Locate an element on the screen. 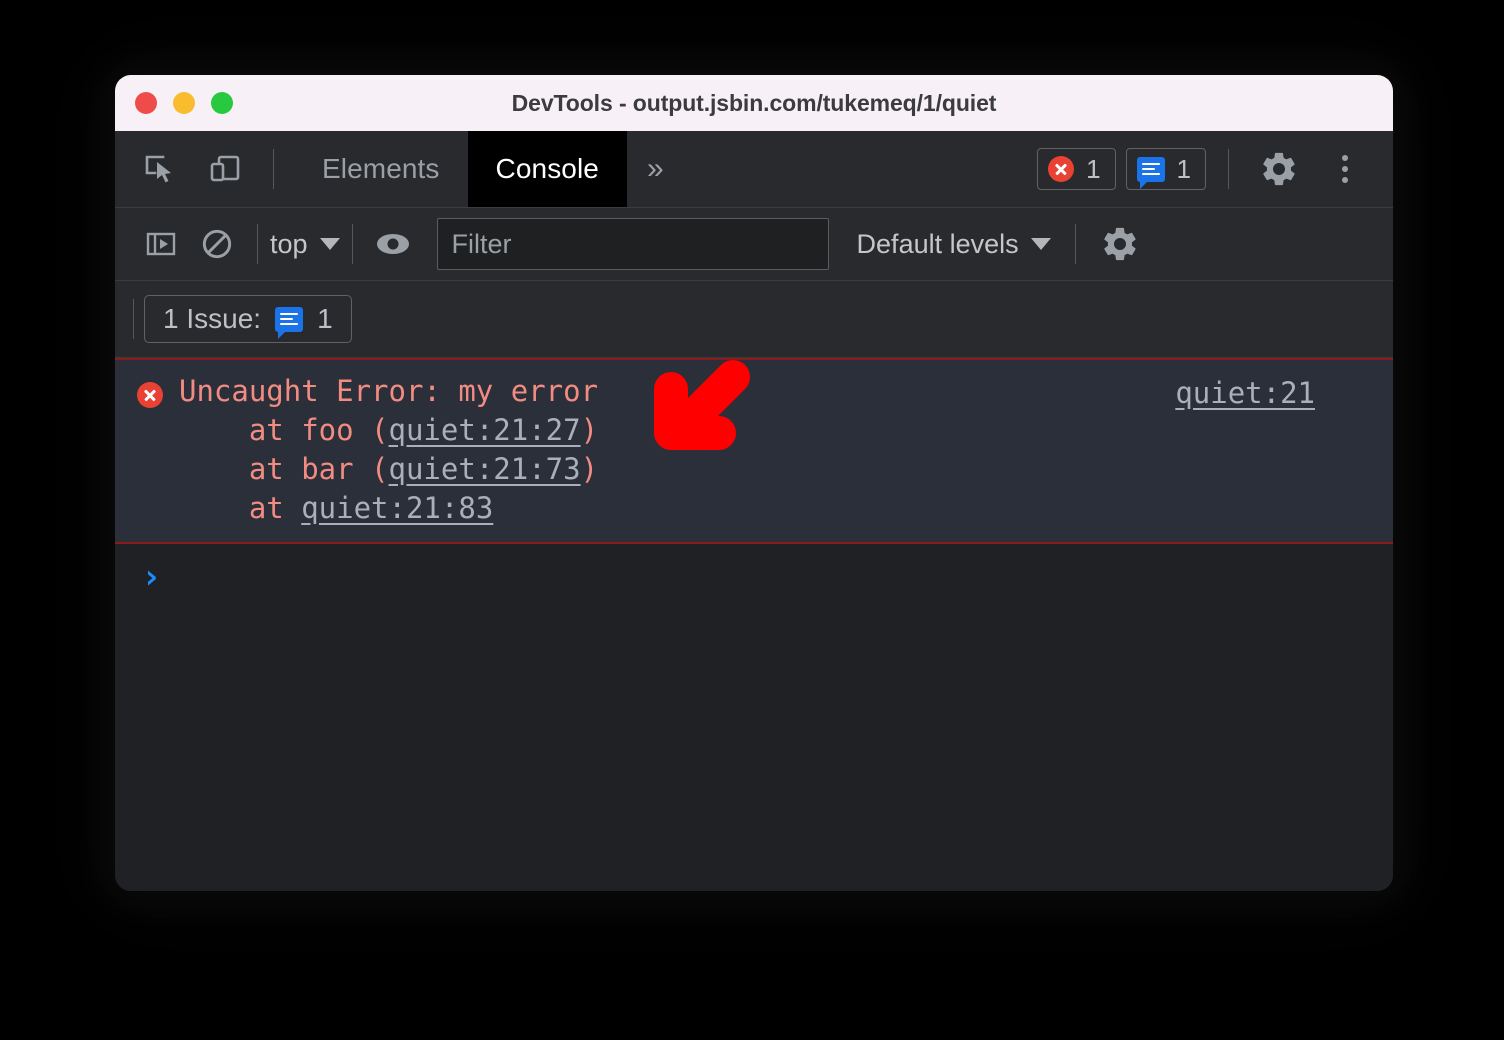  devtools-settings-button is located at coordinates (1279, 169).